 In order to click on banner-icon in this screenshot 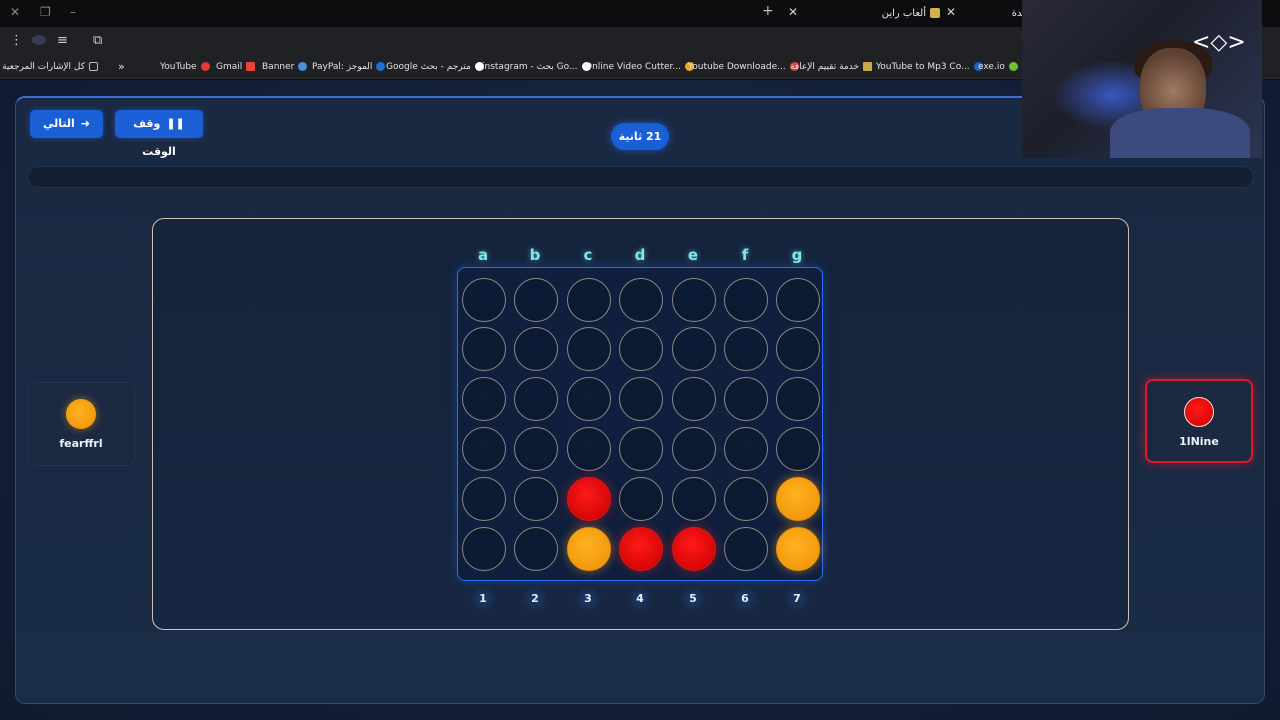, I will do `click(303, 66)`.